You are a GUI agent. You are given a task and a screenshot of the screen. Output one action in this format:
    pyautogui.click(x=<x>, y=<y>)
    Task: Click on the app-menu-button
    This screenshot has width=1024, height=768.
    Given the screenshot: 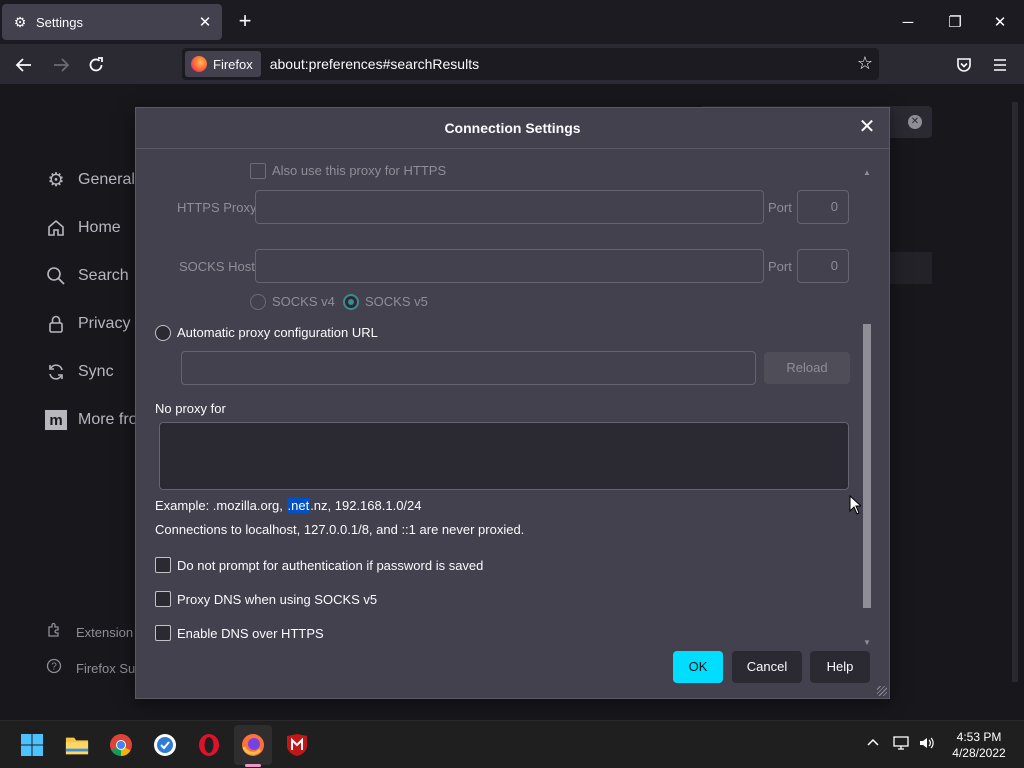 What is the action you would take?
    pyautogui.click(x=1000, y=65)
    